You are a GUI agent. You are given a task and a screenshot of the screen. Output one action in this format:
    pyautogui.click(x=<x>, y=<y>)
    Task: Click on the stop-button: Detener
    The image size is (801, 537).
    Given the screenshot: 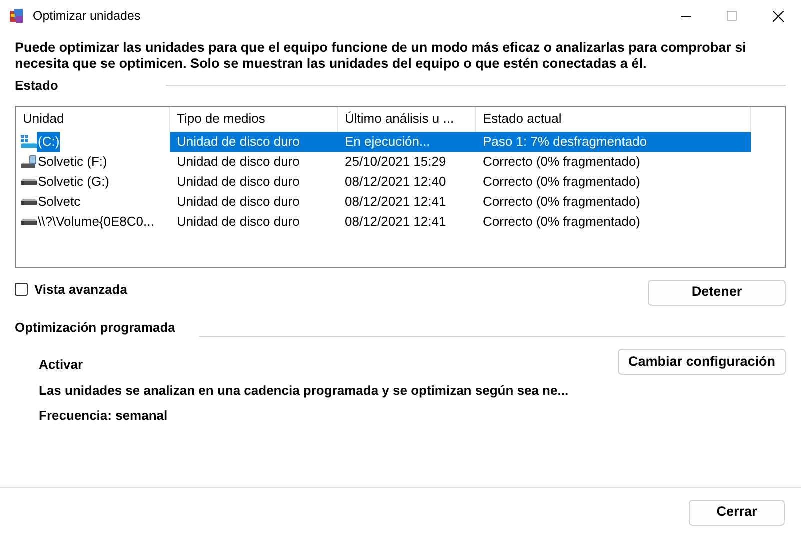 What is the action you would take?
    pyautogui.click(x=717, y=293)
    